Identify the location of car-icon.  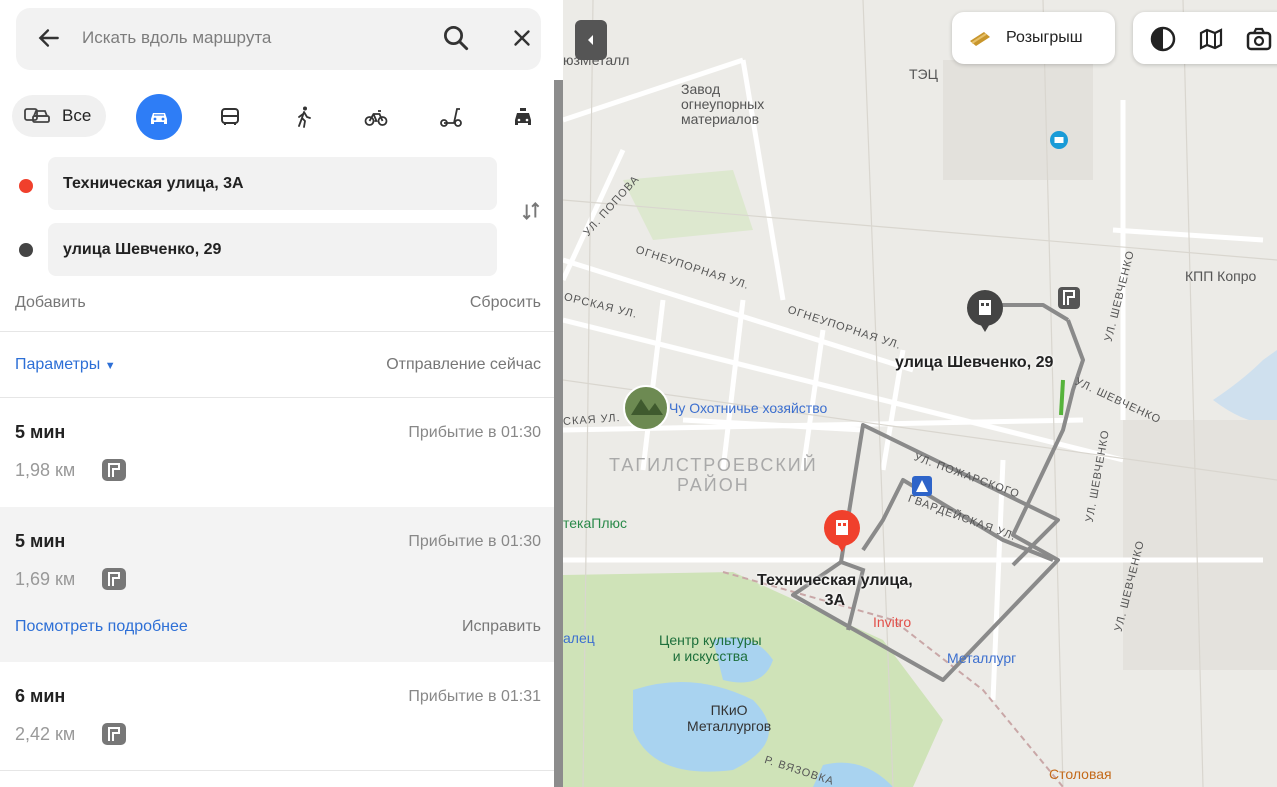
(159, 118).